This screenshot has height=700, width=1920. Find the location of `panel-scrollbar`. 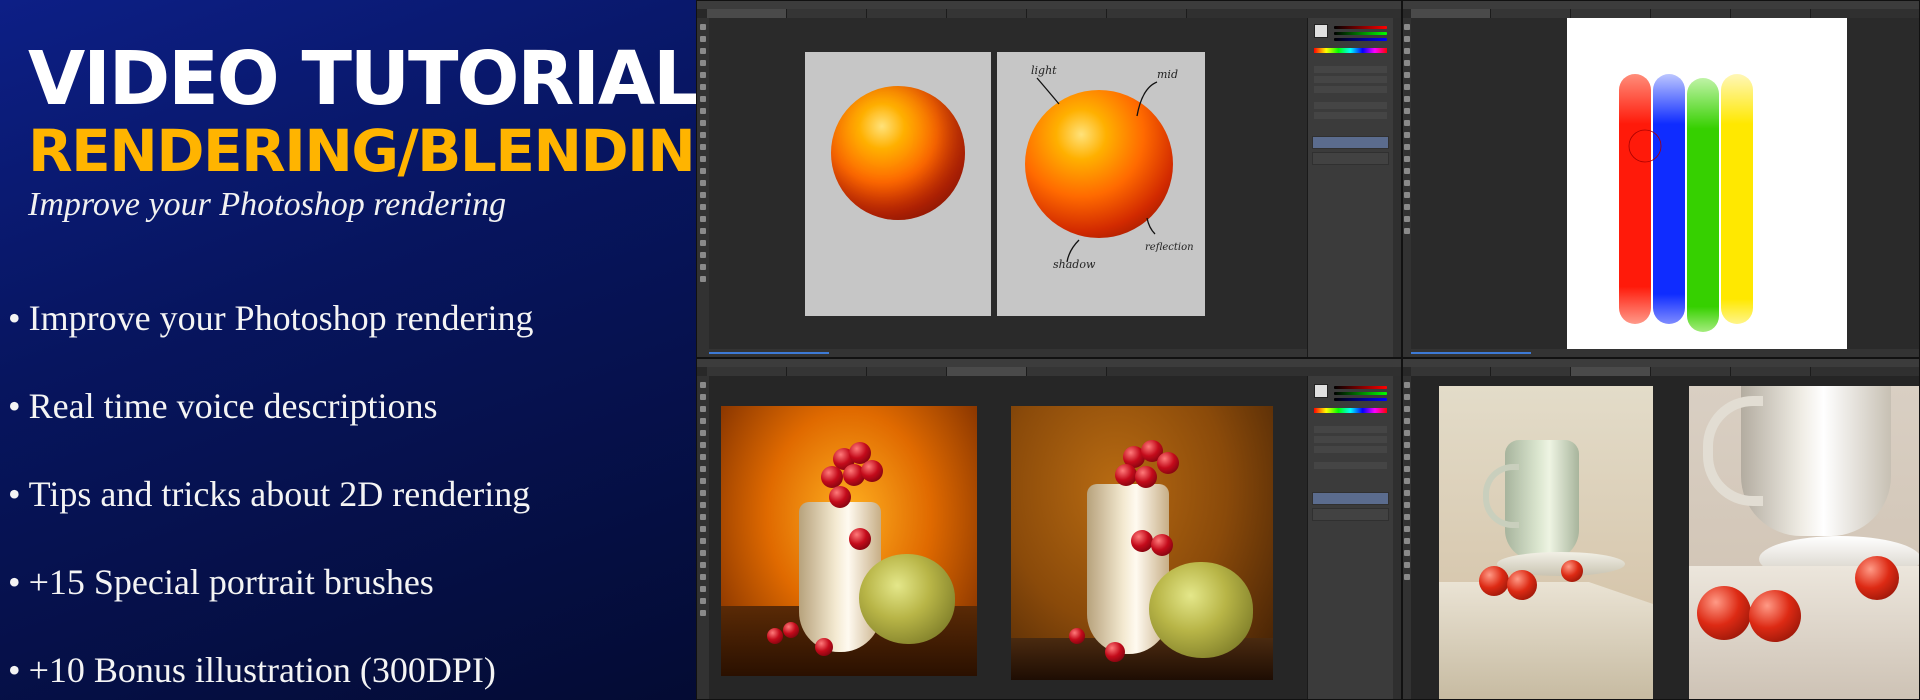

panel-scrollbar is located at coordinates (1397, 537).